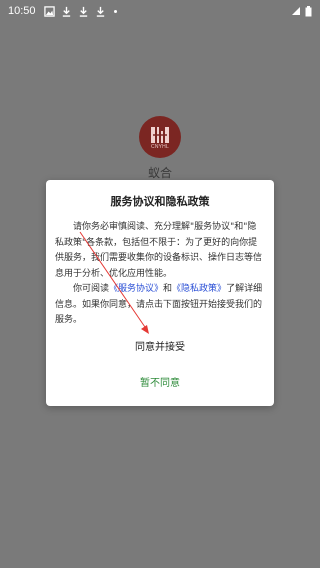 This screenshot has height=568, width=320. What do you see at coordinates (308, 10) in the screenshot?
I see `battery-icon` at bounding box center [308, 10].